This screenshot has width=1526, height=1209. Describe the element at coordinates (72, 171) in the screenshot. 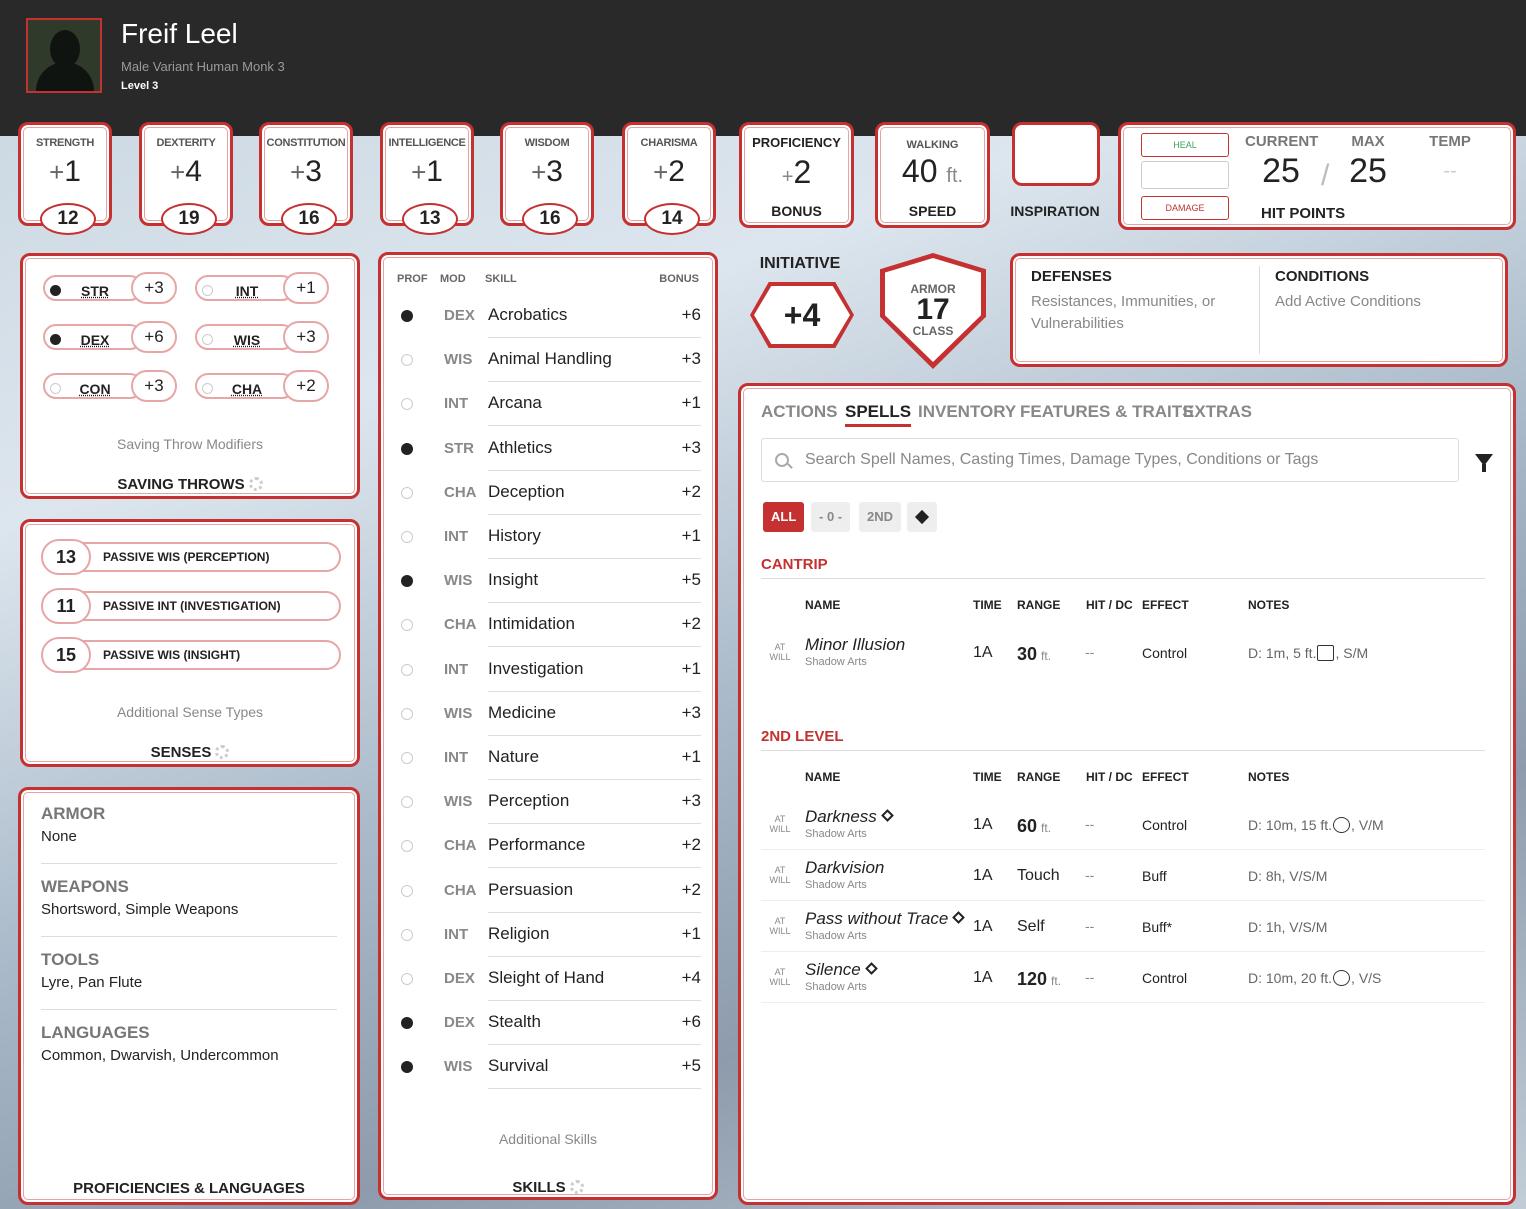

I see `ability-modifier-value: 1` at that location.